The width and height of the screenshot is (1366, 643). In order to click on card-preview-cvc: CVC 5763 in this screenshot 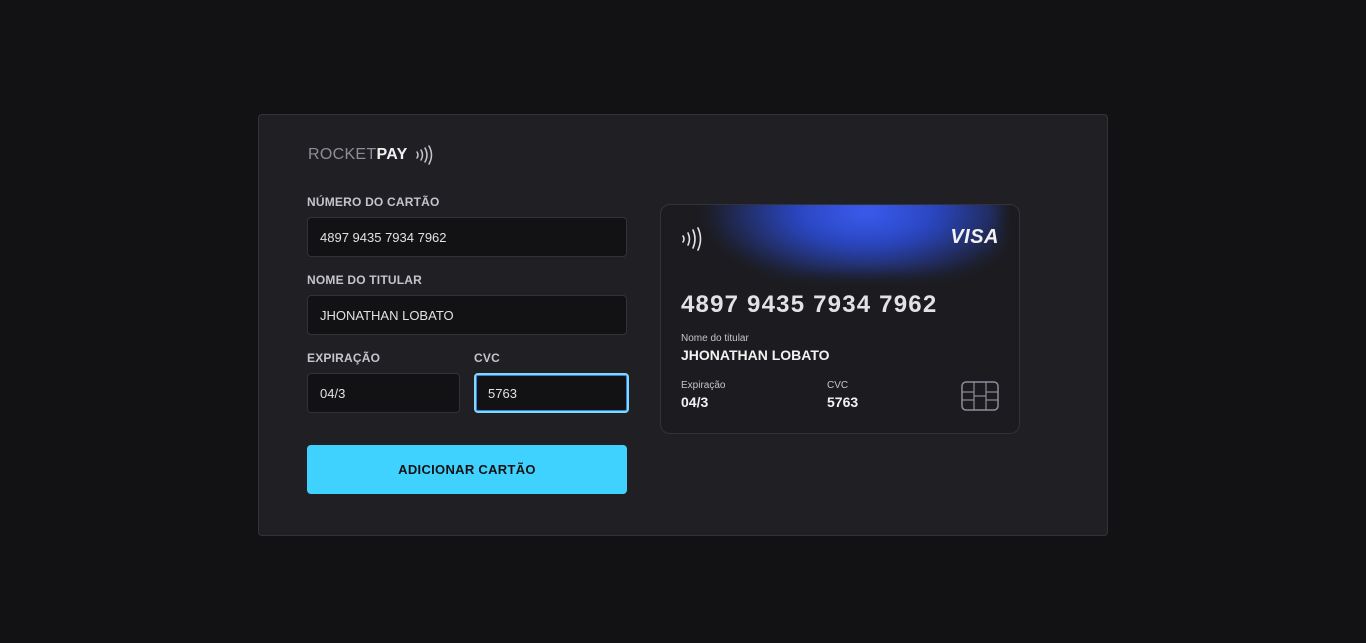, I will do `click(842, 395)`.